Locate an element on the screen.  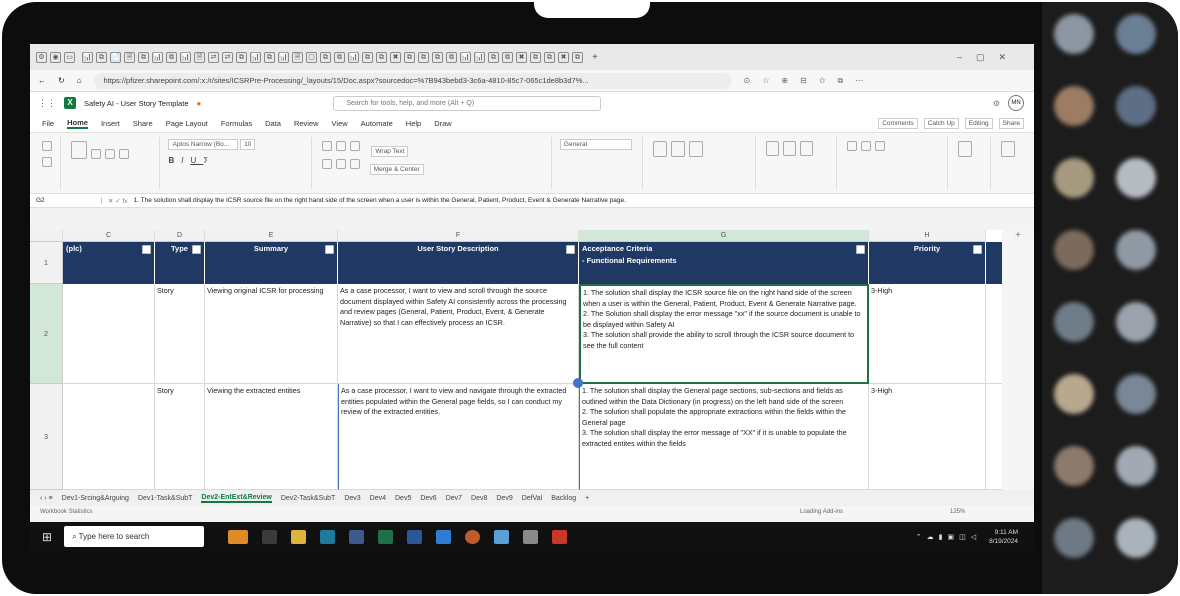
header-cell-description: User Story Description is located at coordinates (458, 263).